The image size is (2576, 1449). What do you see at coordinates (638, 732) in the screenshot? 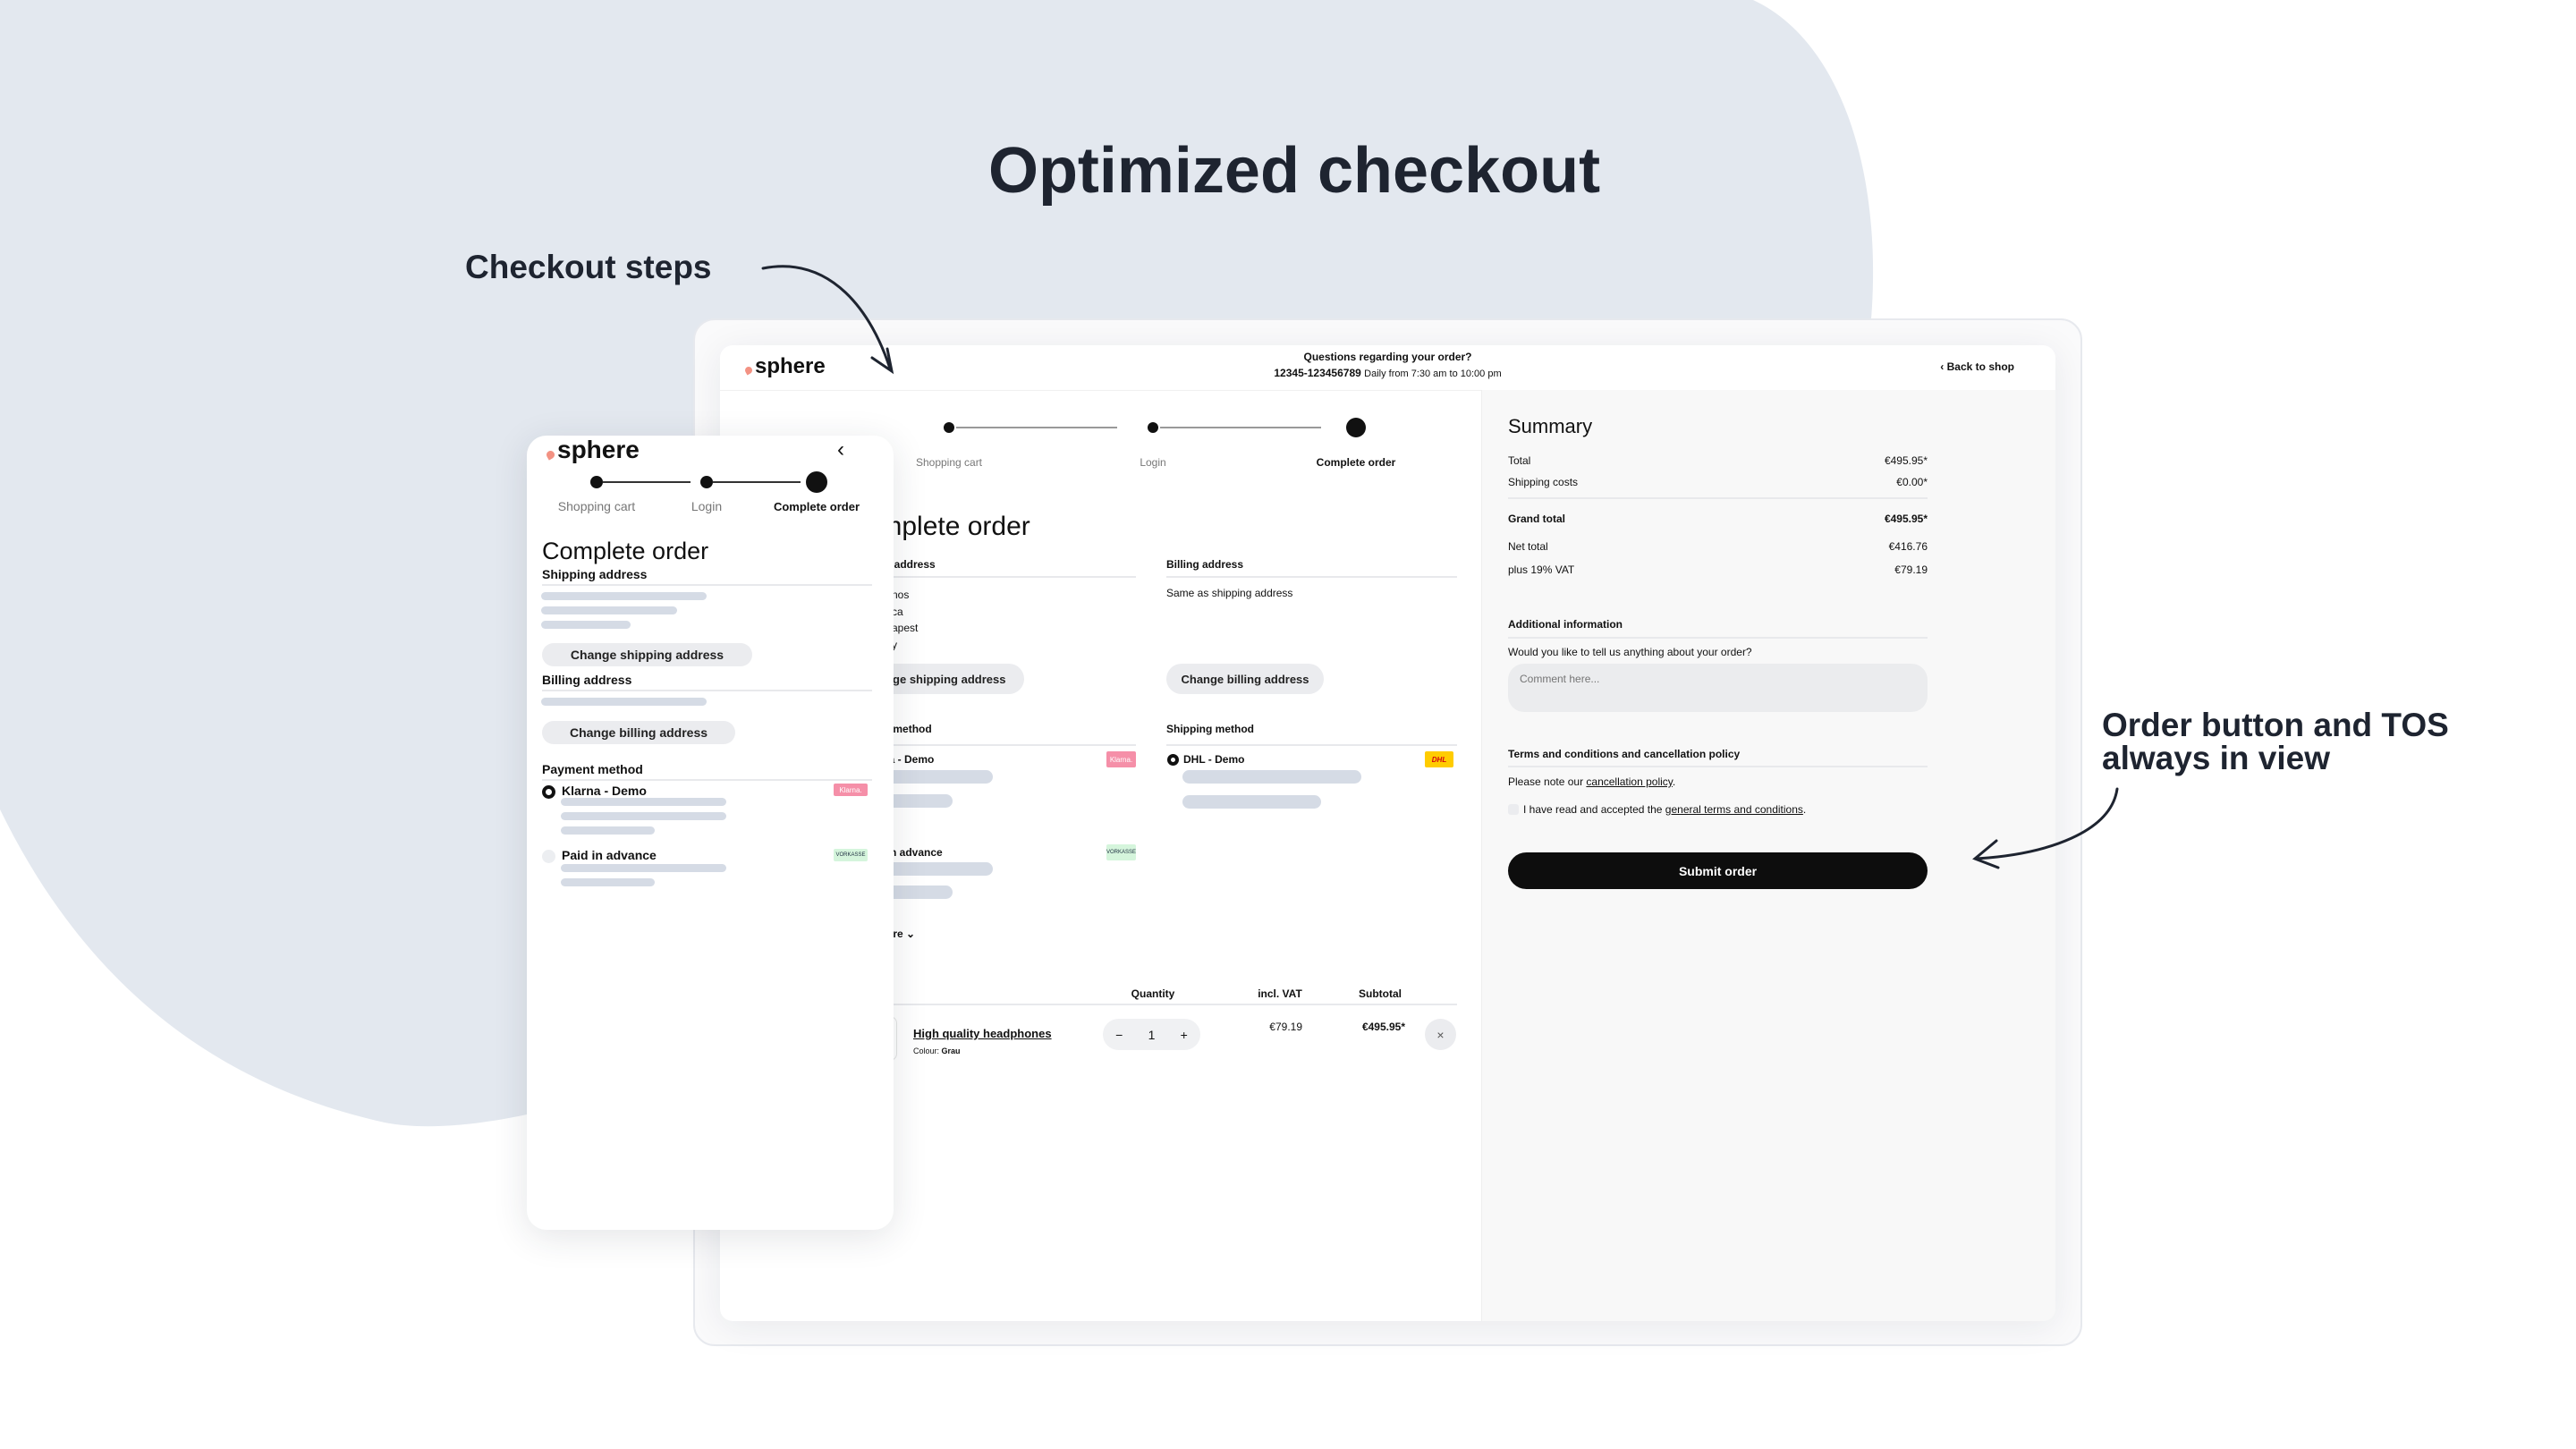
I see `change-billing-address-button: Change billing address` at bounding box center [638, 732].